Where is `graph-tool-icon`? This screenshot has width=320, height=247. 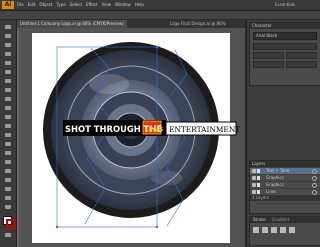 graph-tool-icon is located at coordinates (8, 207).